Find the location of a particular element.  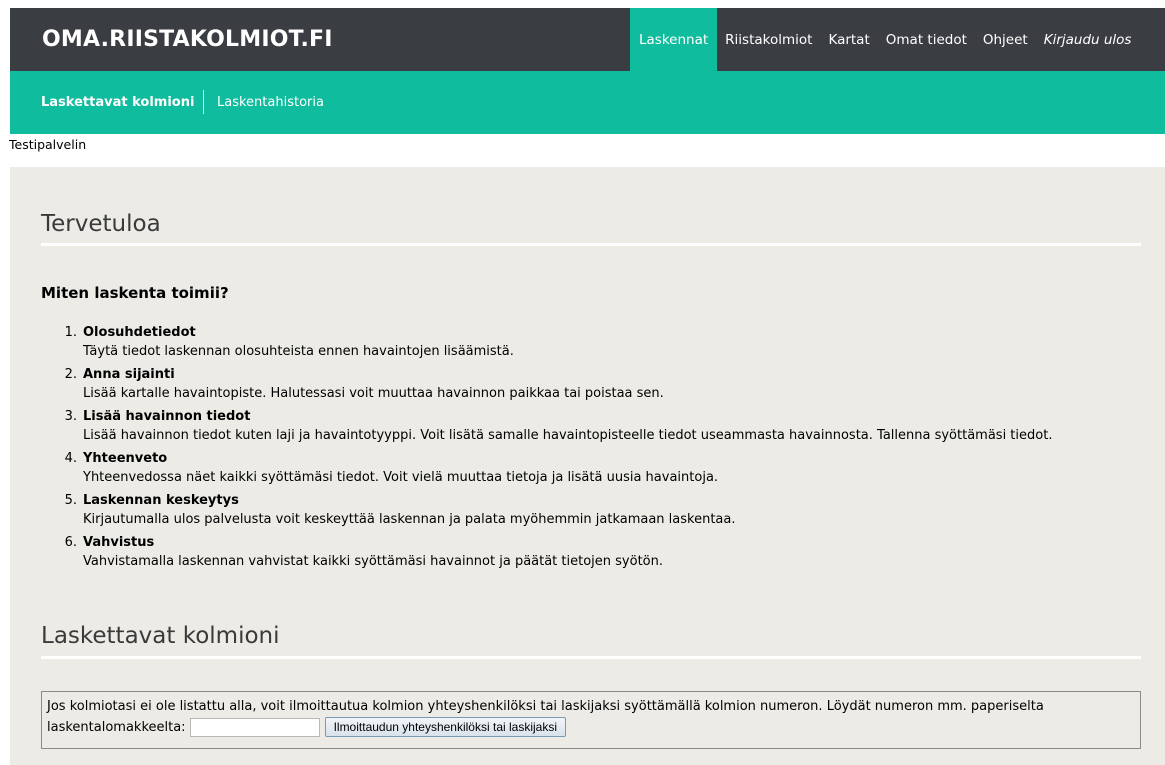

step-title: Yhteenveto is located at coordinates (125, 458).